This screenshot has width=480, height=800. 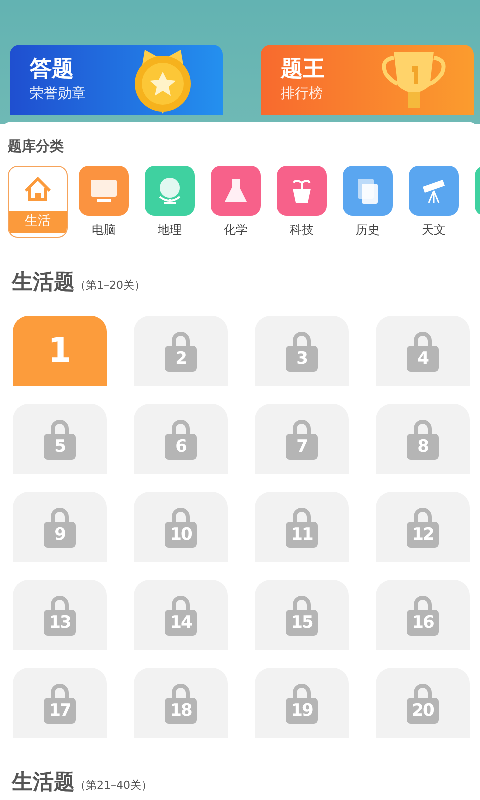 I want to click on level-number: 19, so click(x=302, y=711).